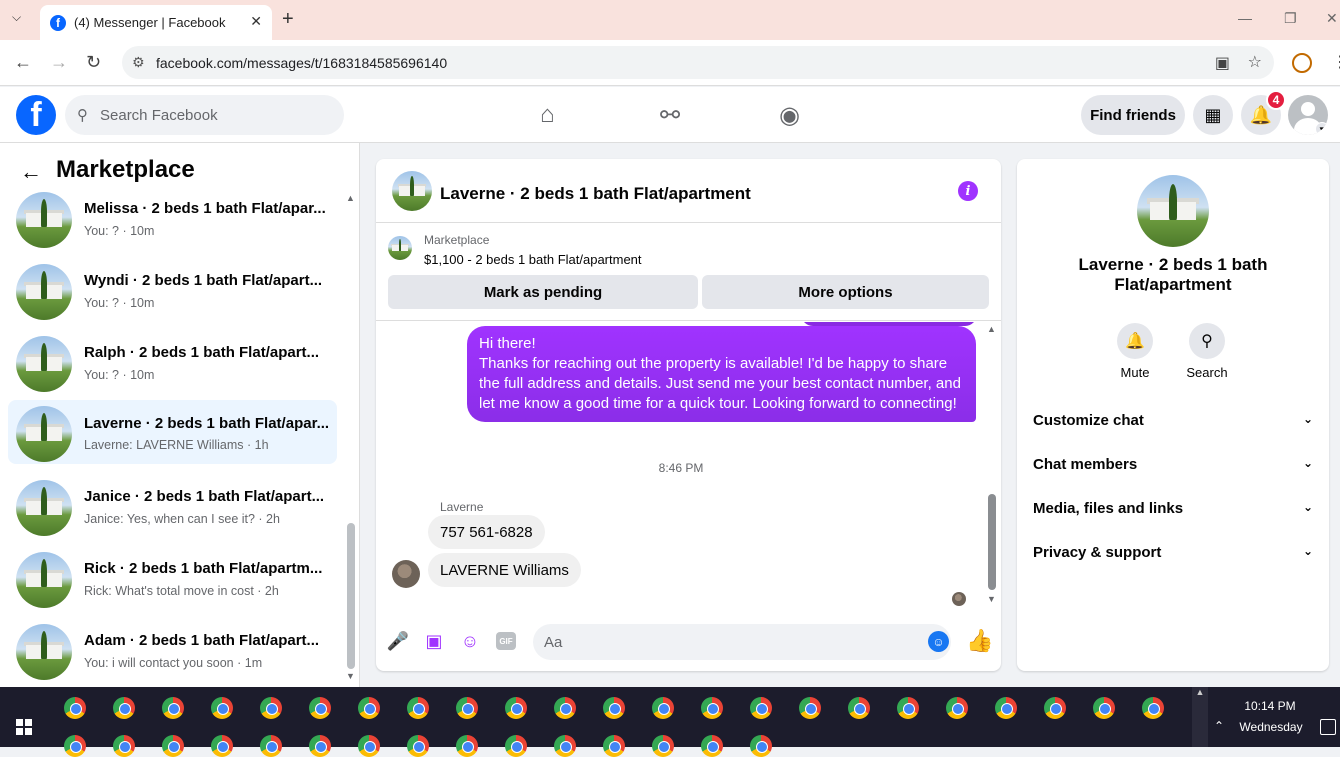  What do you see at coordinates (406, 574) in the screenshot?
I see `sender-avatar` at bounding box center [406, 574].